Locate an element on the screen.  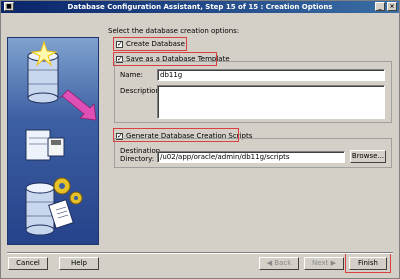
template-document-icon is located at coordinates (45, 145).